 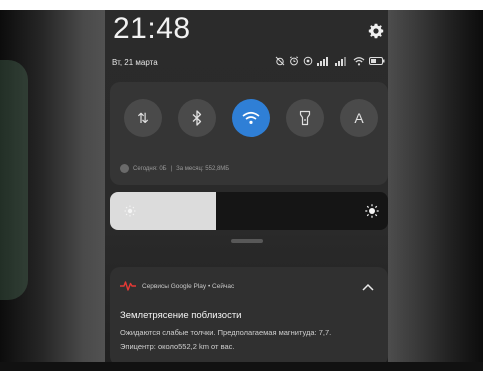 I want to click on wifi-status-icon, so click(x=359, y=61).